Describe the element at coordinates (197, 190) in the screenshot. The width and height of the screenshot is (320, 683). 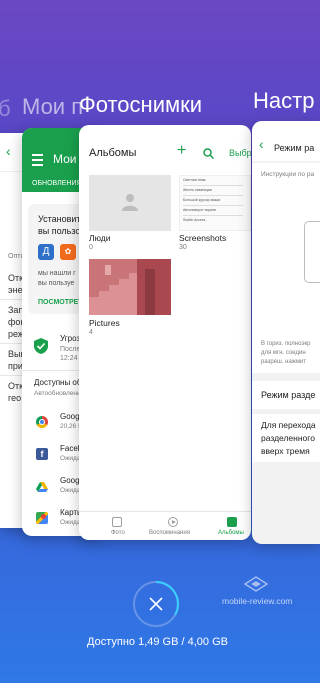
I see `screenshot-line: Жесты навигации` at that location.